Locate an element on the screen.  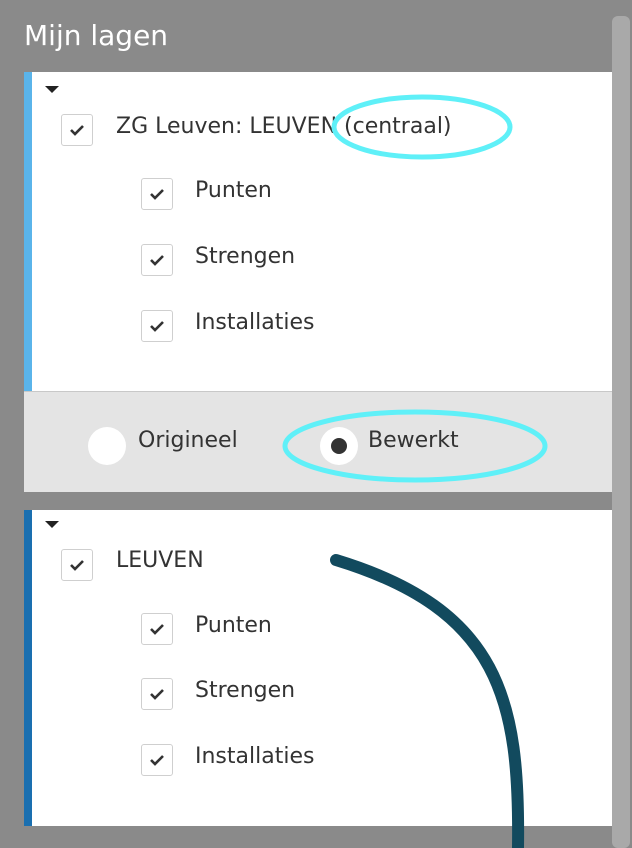
layer-title: LEUVEN is located at coordinates (160, 560).